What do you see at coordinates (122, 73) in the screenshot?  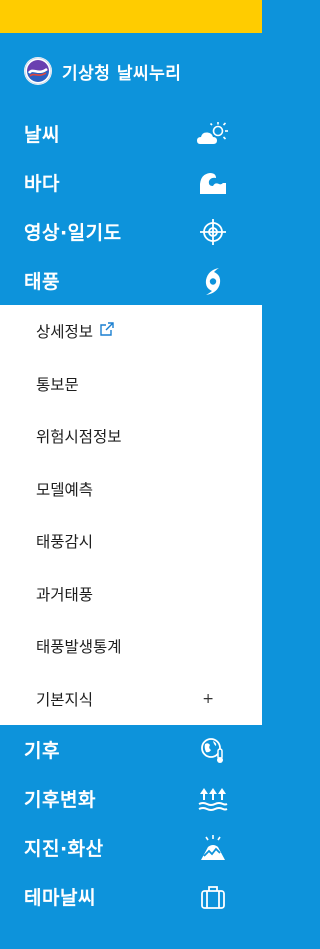 I see `site-name: 기상청 날씨누리` at bounding box center [122, 73].